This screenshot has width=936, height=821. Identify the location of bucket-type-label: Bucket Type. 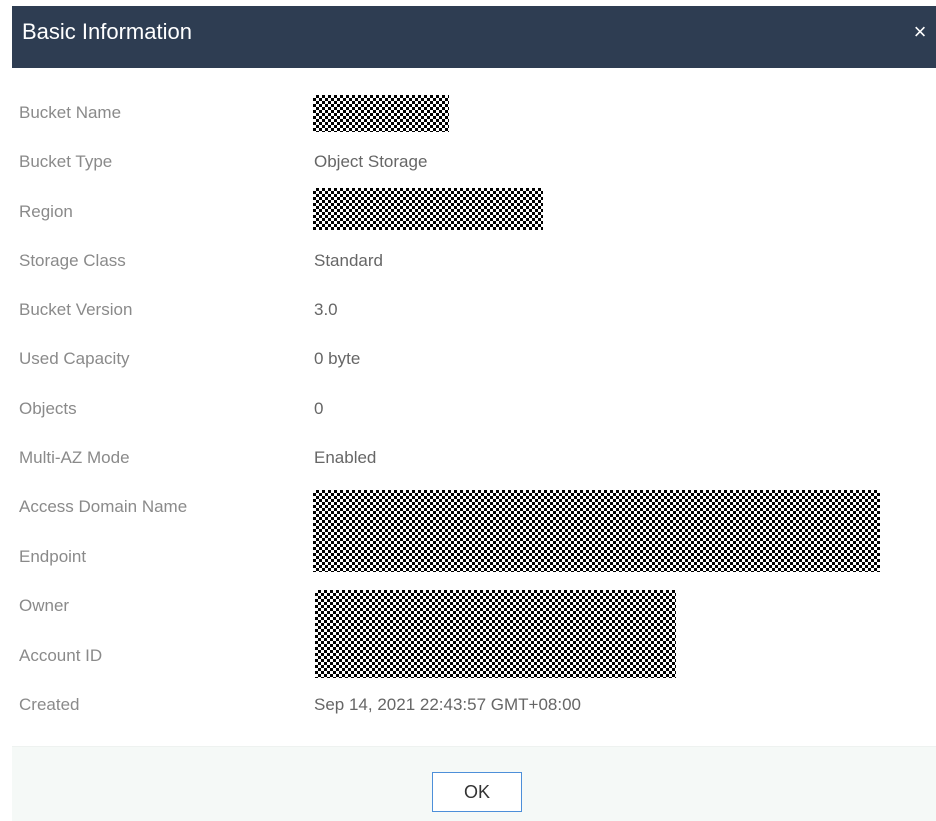
(66, 161).